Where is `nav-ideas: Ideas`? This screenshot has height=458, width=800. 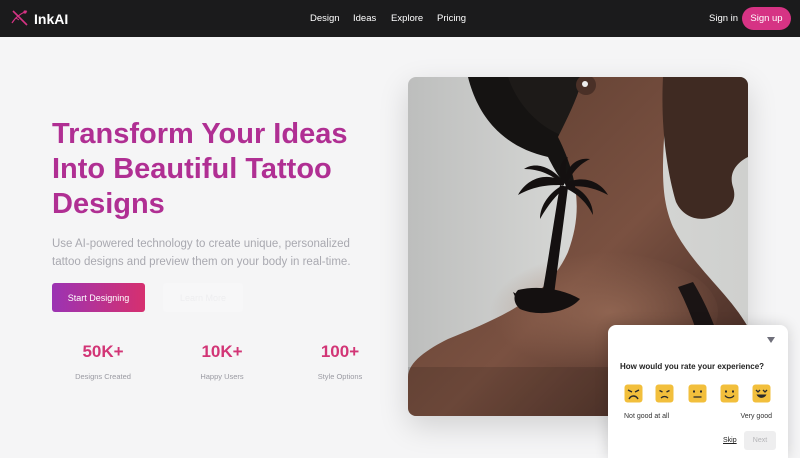
nav-ideas: Ideas is located at coordinates (364, 18).